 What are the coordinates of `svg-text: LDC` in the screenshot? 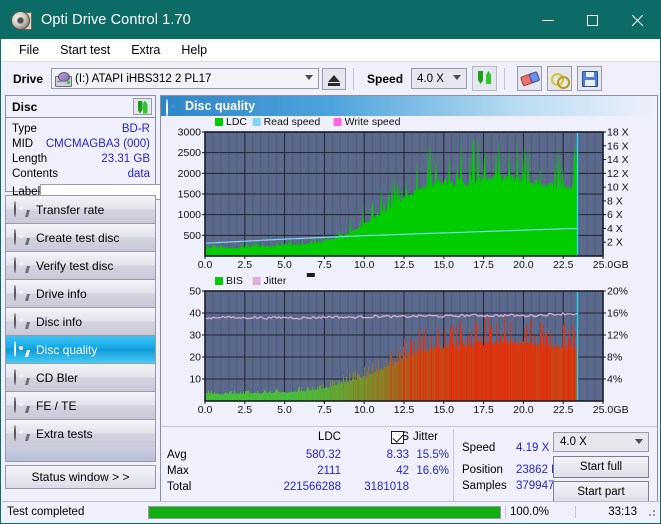 It's located at (236, 122).